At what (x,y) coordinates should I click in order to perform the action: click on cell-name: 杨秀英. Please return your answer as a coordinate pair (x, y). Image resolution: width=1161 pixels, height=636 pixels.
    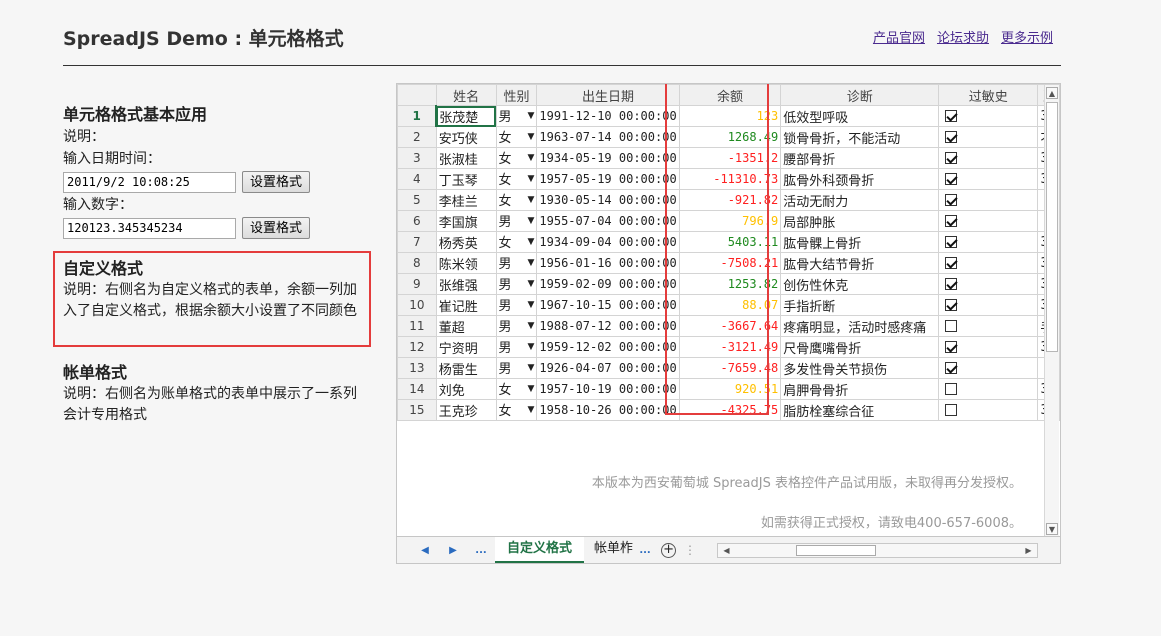
    Looking at the image, I should click on (466, 242).